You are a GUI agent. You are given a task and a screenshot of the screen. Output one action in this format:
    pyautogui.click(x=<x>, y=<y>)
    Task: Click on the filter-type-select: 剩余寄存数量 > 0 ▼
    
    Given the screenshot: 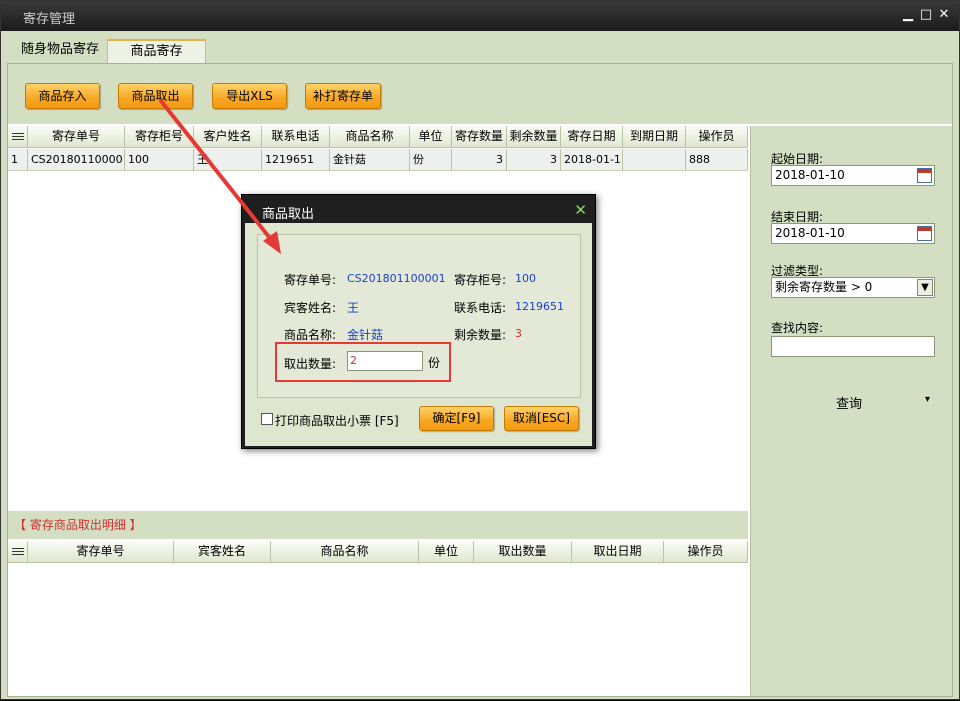 What is the action you would take?
    pyautogui.click(x=853, y=287)
    